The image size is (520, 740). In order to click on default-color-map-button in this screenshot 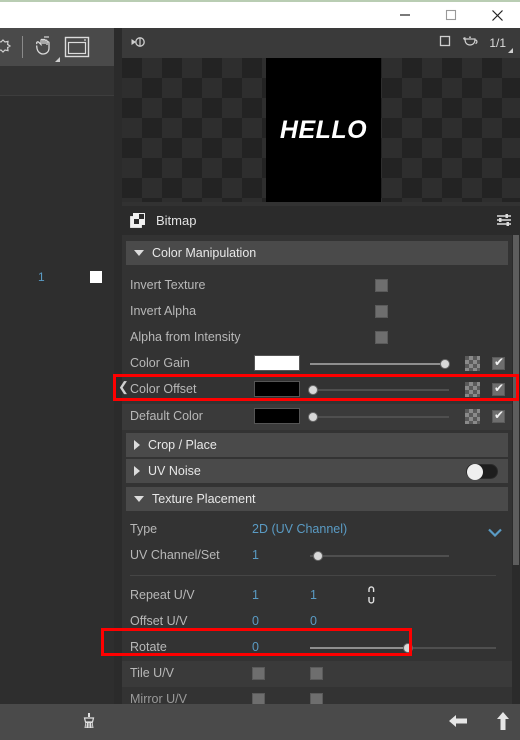, I will do `click(472, 416)`.